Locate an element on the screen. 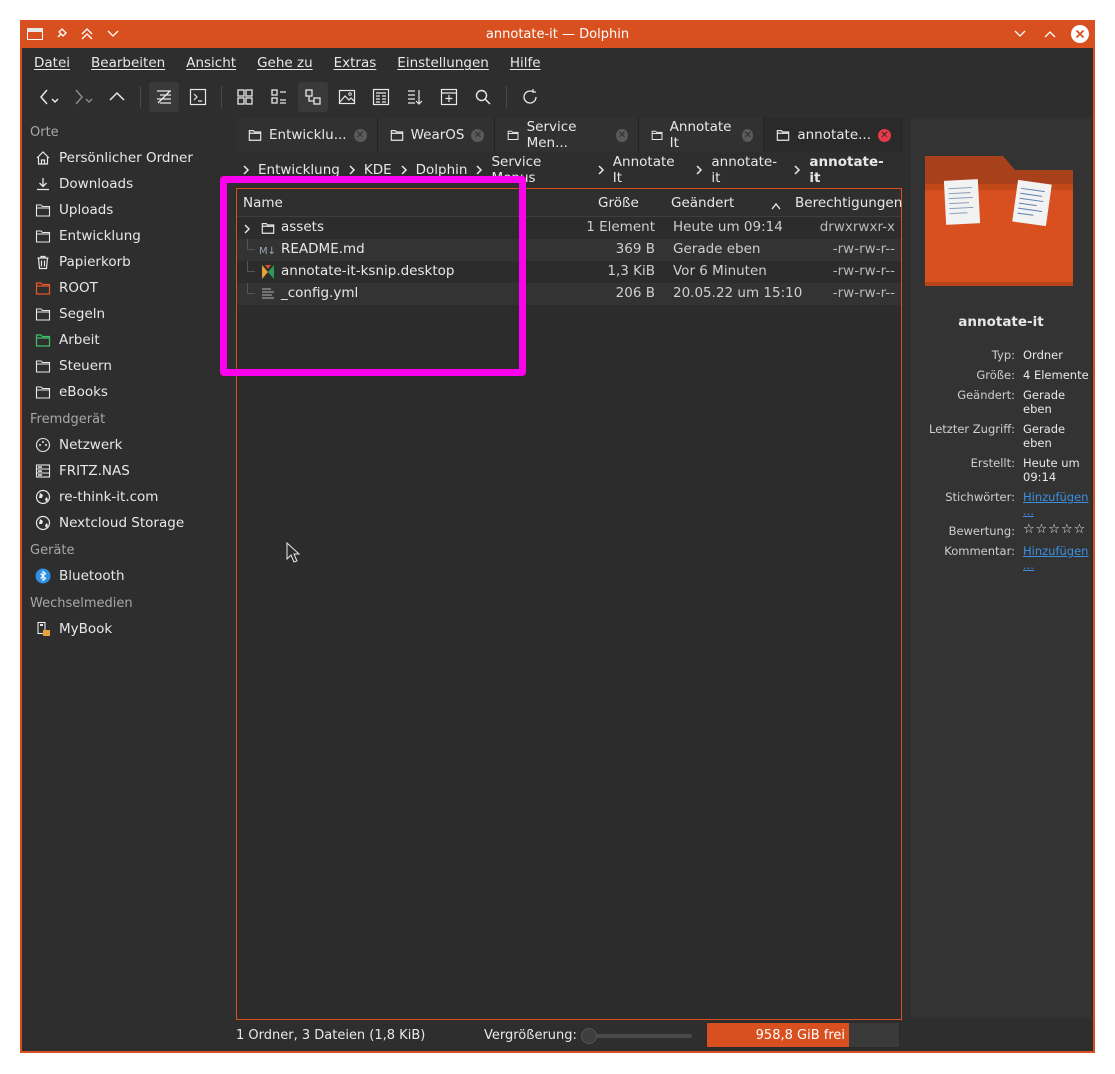  disk-space-indicator: 958,8 GiB frei is located at coordinates (803, 1035).